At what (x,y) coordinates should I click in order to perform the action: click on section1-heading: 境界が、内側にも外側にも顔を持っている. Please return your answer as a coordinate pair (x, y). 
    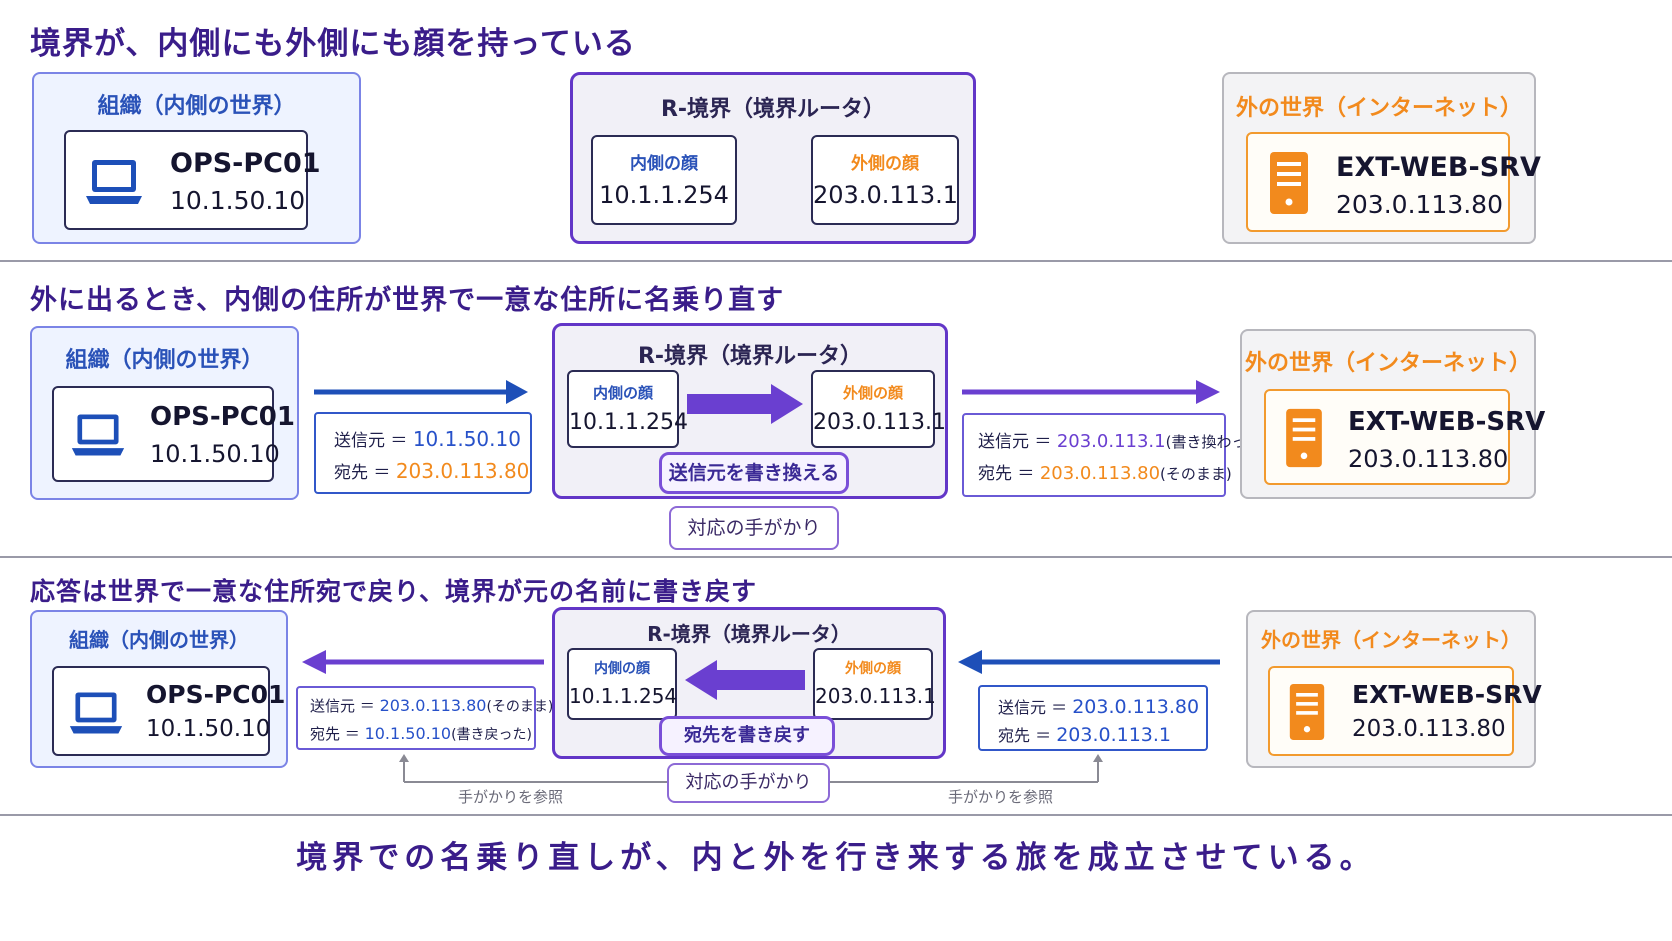
    Looking at the image, I should click on (333, 44).